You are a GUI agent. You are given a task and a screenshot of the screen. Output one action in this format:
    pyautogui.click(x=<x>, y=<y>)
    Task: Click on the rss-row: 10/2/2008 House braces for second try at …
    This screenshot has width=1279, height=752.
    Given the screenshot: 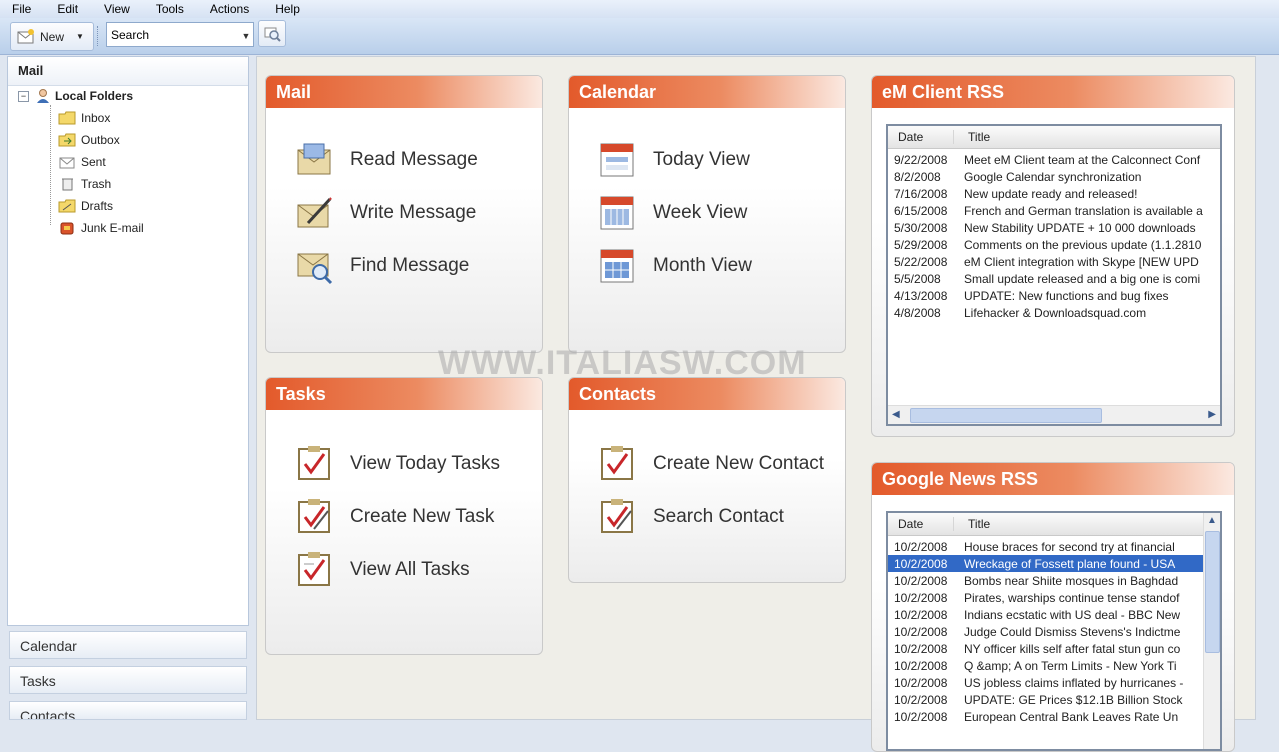 What is the action you would take?
    pyautogui.click(x=1046, y=546)
    